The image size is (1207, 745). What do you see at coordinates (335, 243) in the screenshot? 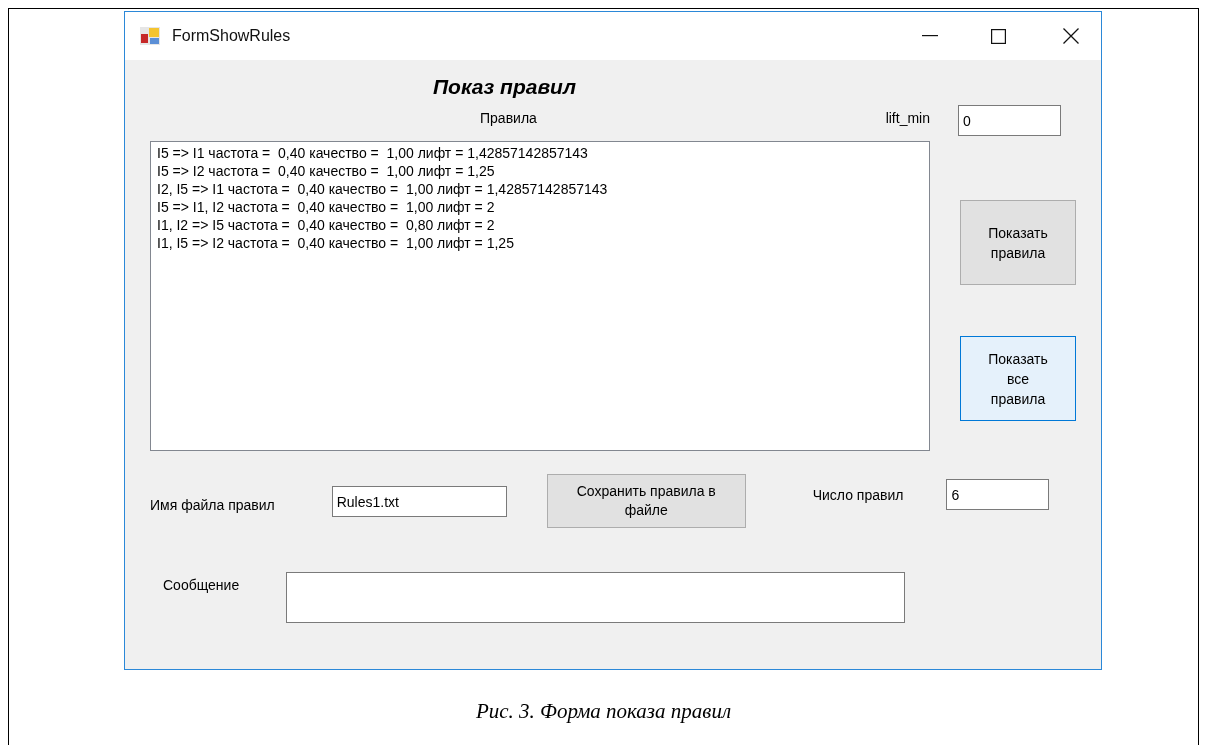
I see `rule-line: I1, I5 => I2 частота = 0,40 качество = 1,00 лифт = 1,25` at bounding box center [335, 243].